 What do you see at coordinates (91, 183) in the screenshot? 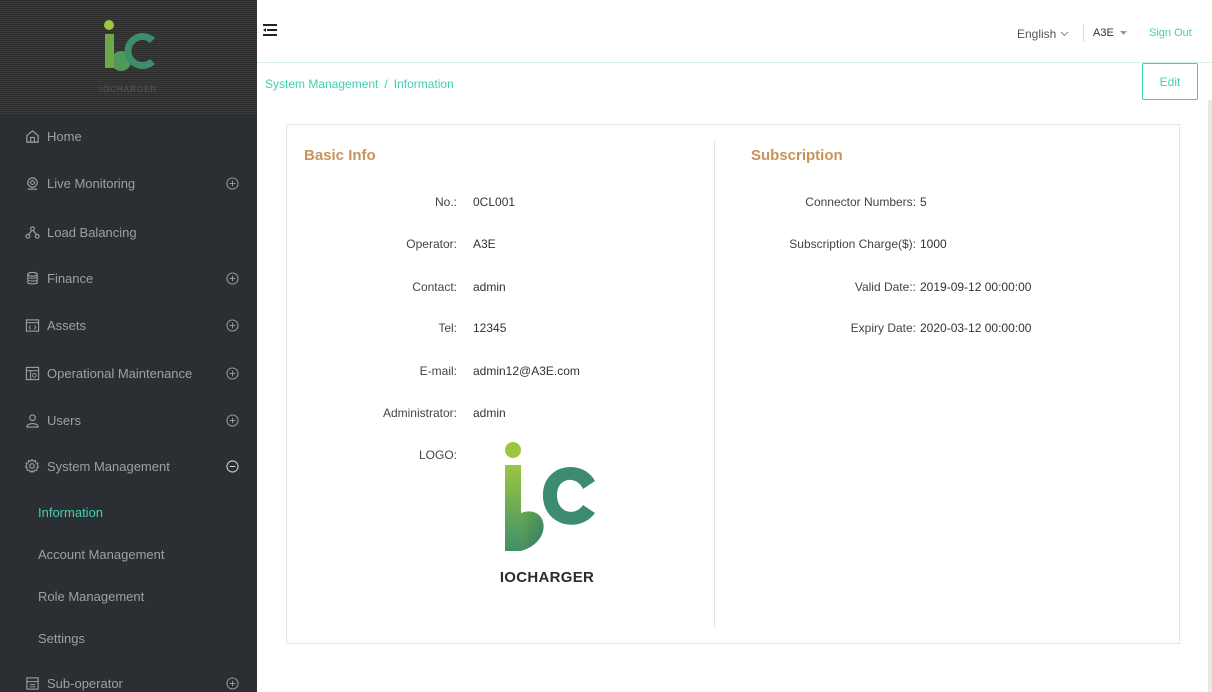
I see `sidebar-item-label: Live Monitoring` at bounding box center [91, 183].